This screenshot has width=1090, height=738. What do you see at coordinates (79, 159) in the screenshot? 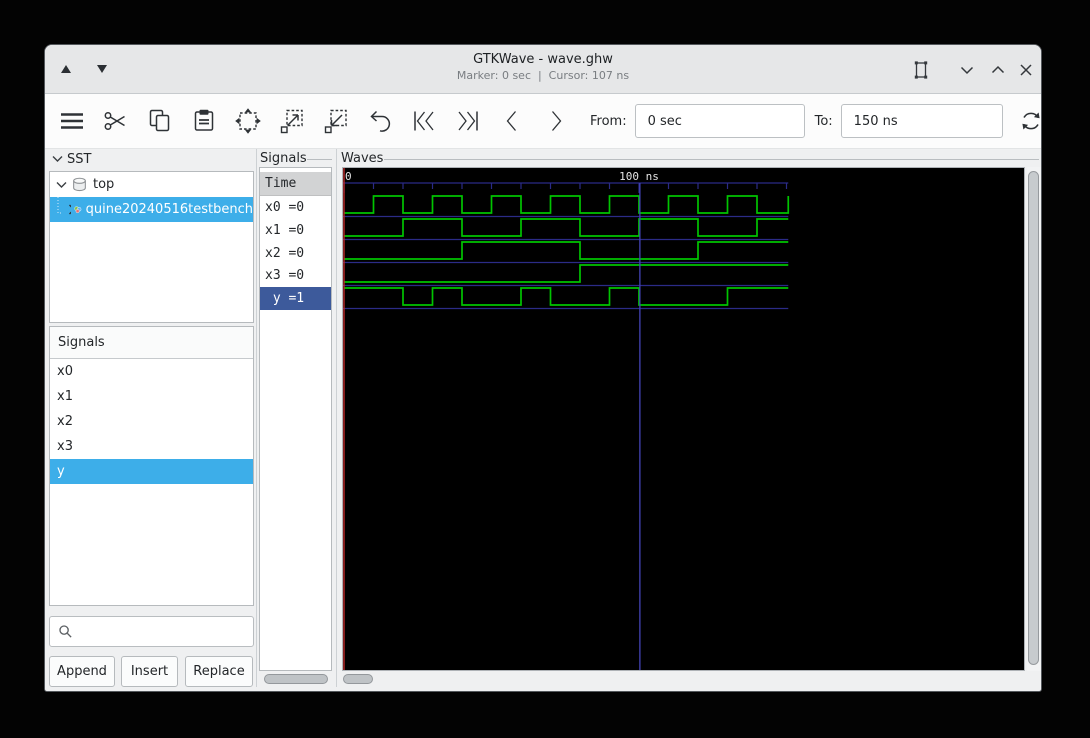
I see `sst-label: SST` at bounding box center [79, 159].